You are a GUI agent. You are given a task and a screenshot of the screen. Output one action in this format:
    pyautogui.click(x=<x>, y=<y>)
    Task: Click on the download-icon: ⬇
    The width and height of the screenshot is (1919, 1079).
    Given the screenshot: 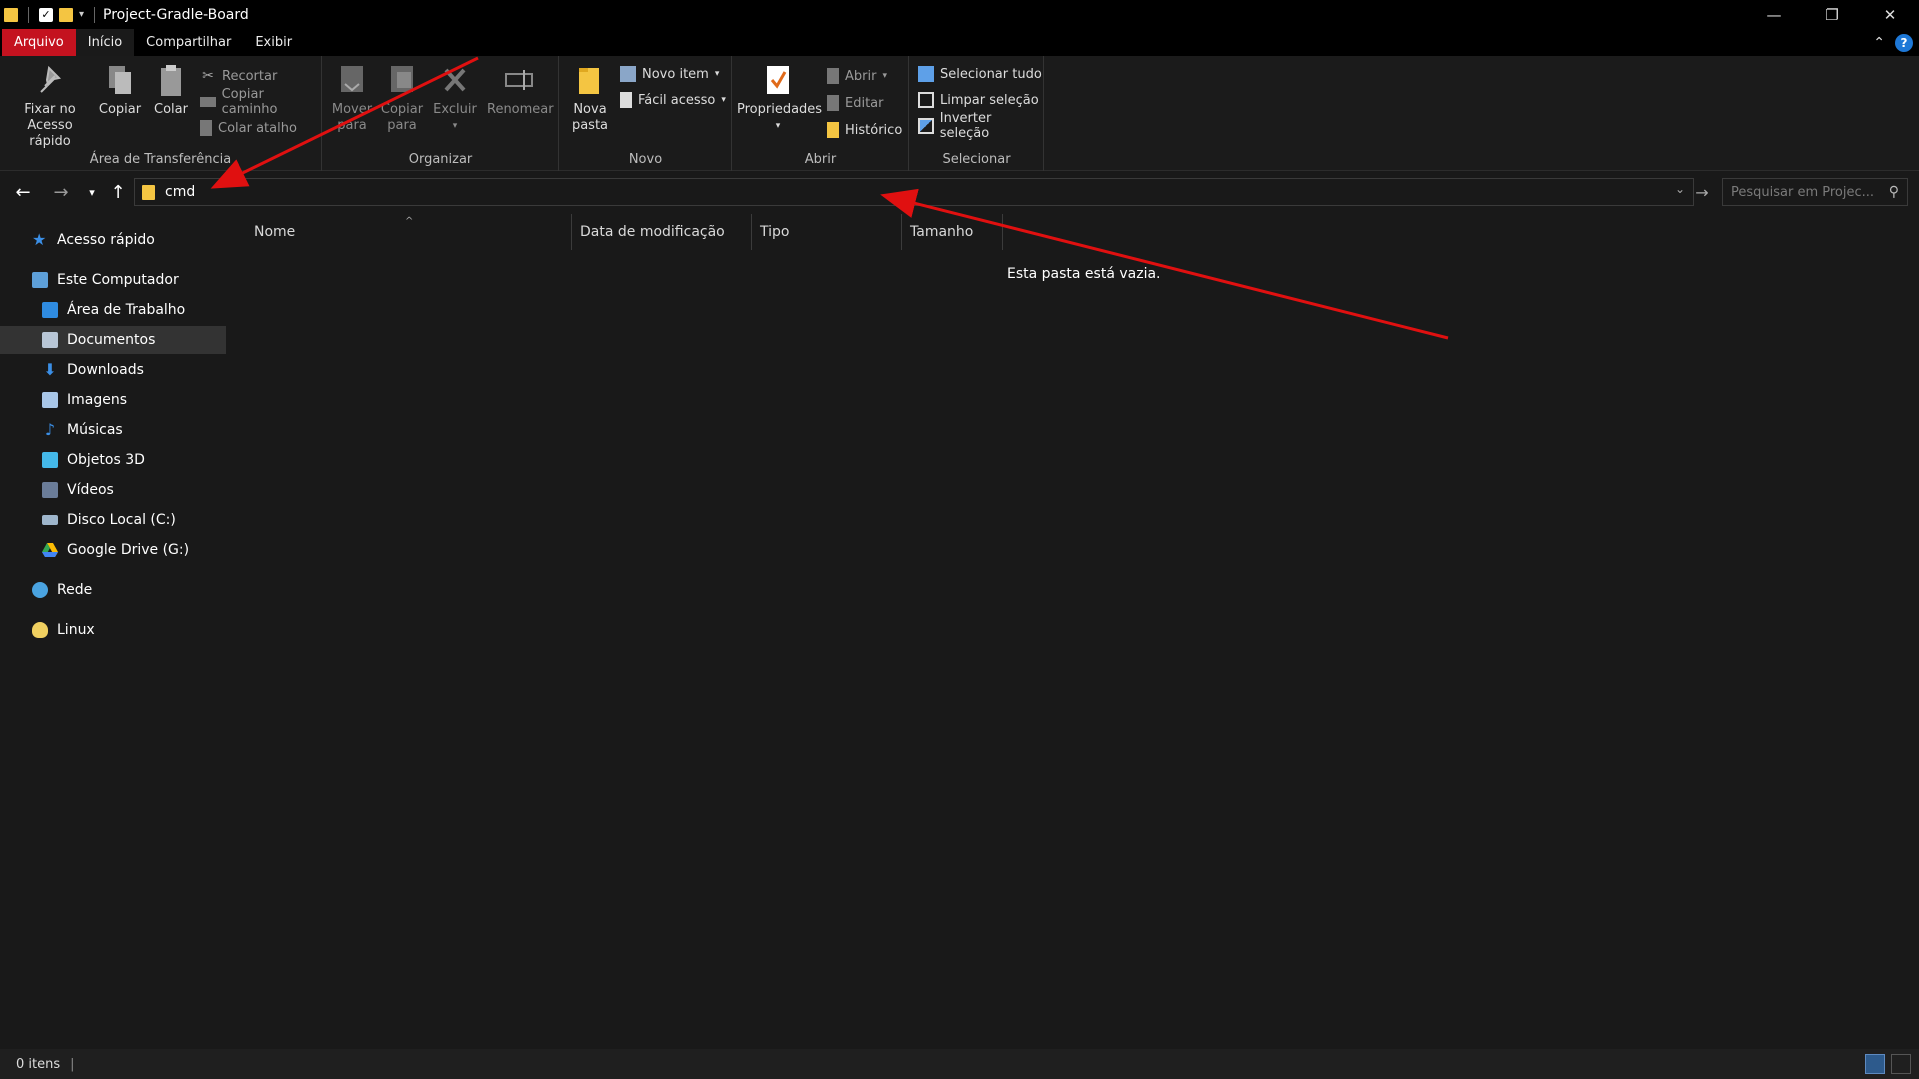 What is the action you would take?
    pyautogui.click(x=50, y=369)
    